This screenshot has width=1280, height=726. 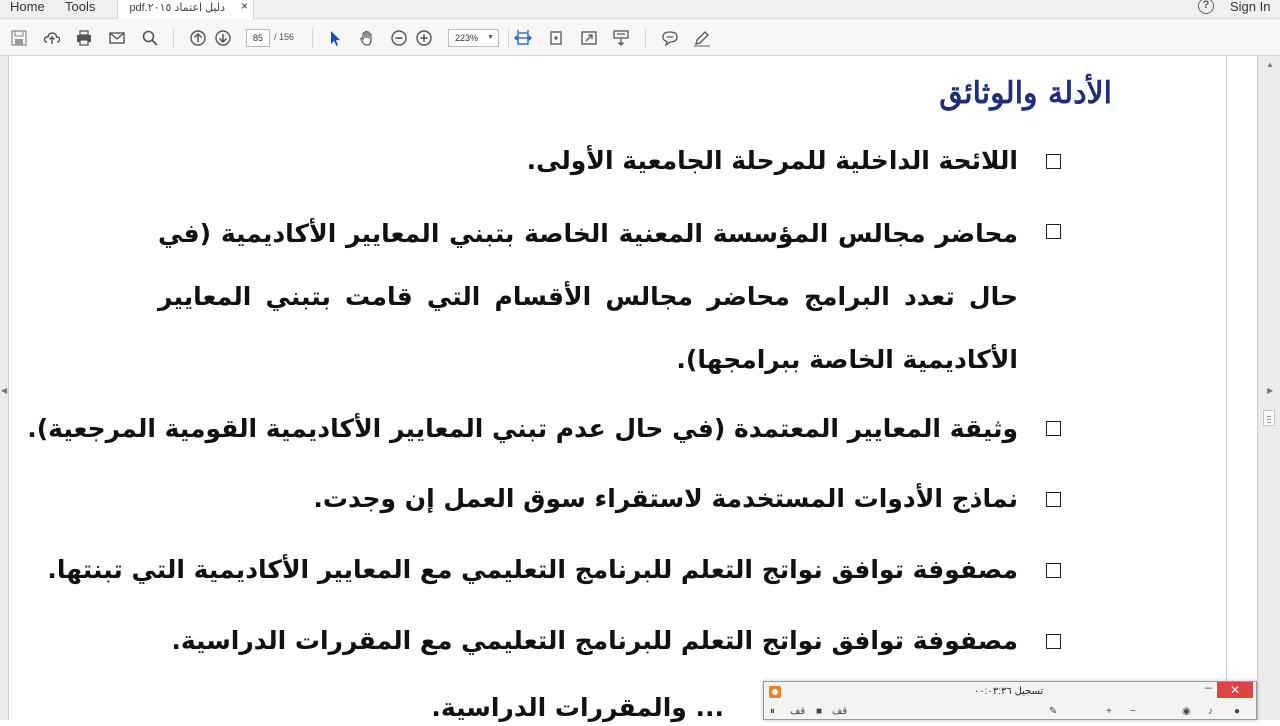 What do you see at coordinates (1010, 711) in the screenshot?
I see `recorder-controls: ⏸ قف ■ قف ✎ + − ◉ ♪ ●` at bounding box center [1010, 711].